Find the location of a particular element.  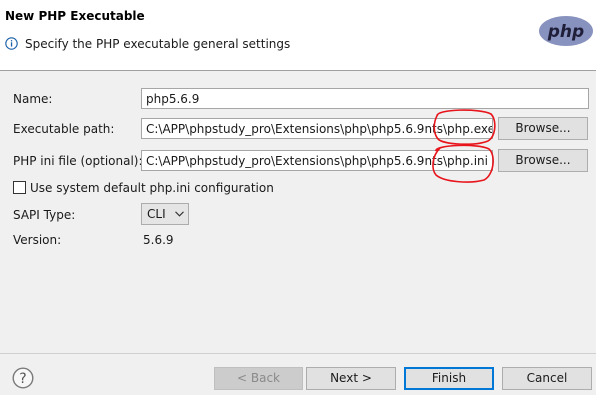

use-default-ini-label: Use system default php.ini configuration is located at coordinates (152, 188).